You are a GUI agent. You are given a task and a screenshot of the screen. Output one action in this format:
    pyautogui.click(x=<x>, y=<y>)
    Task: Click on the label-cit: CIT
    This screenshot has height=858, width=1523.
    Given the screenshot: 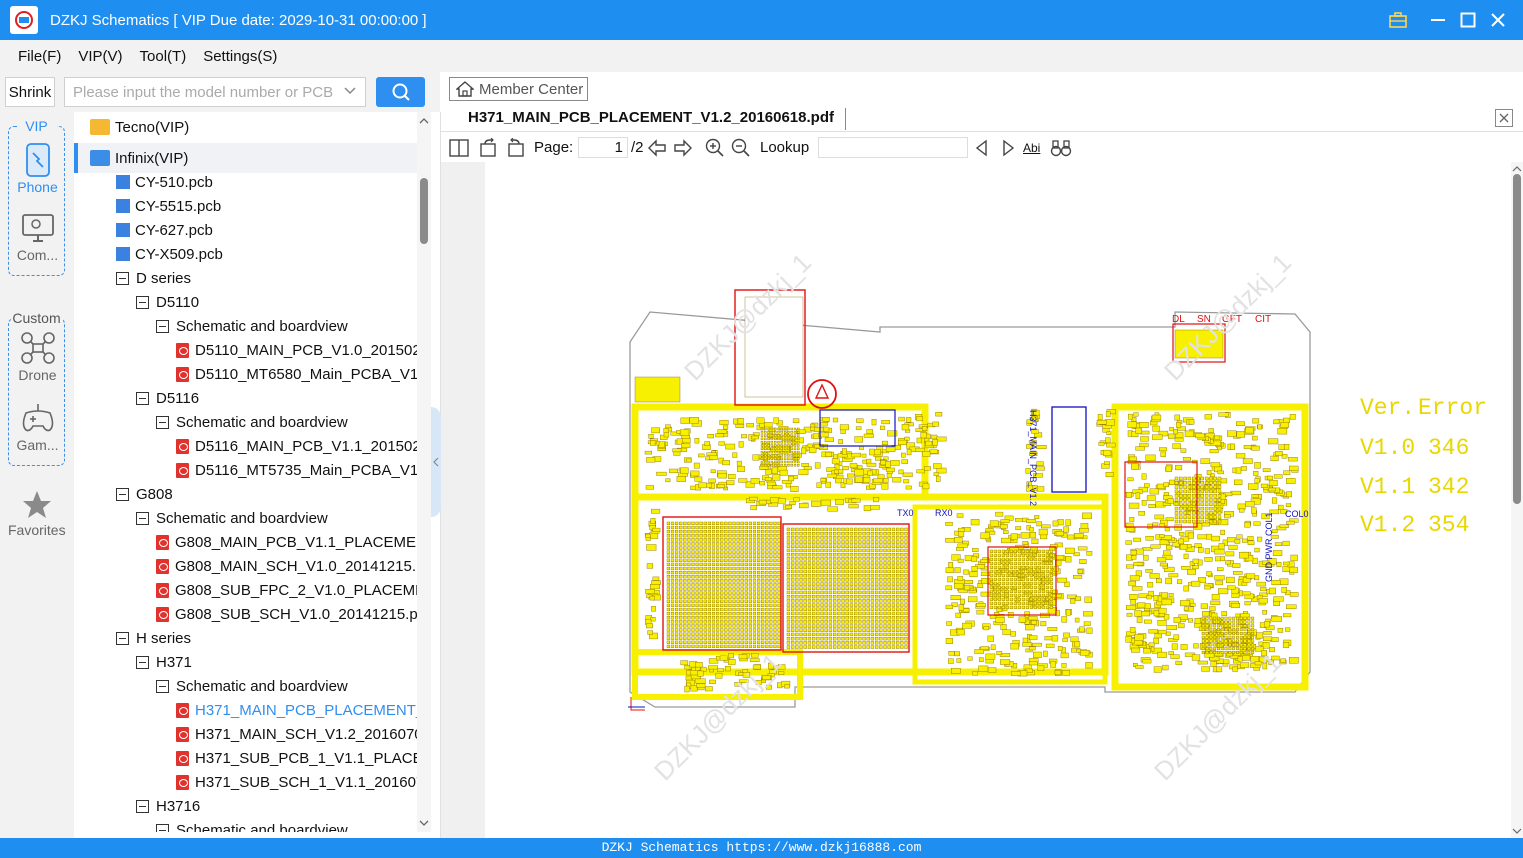 What is the action you would take?
    pyautogui.click(x=1263, y=319)
    